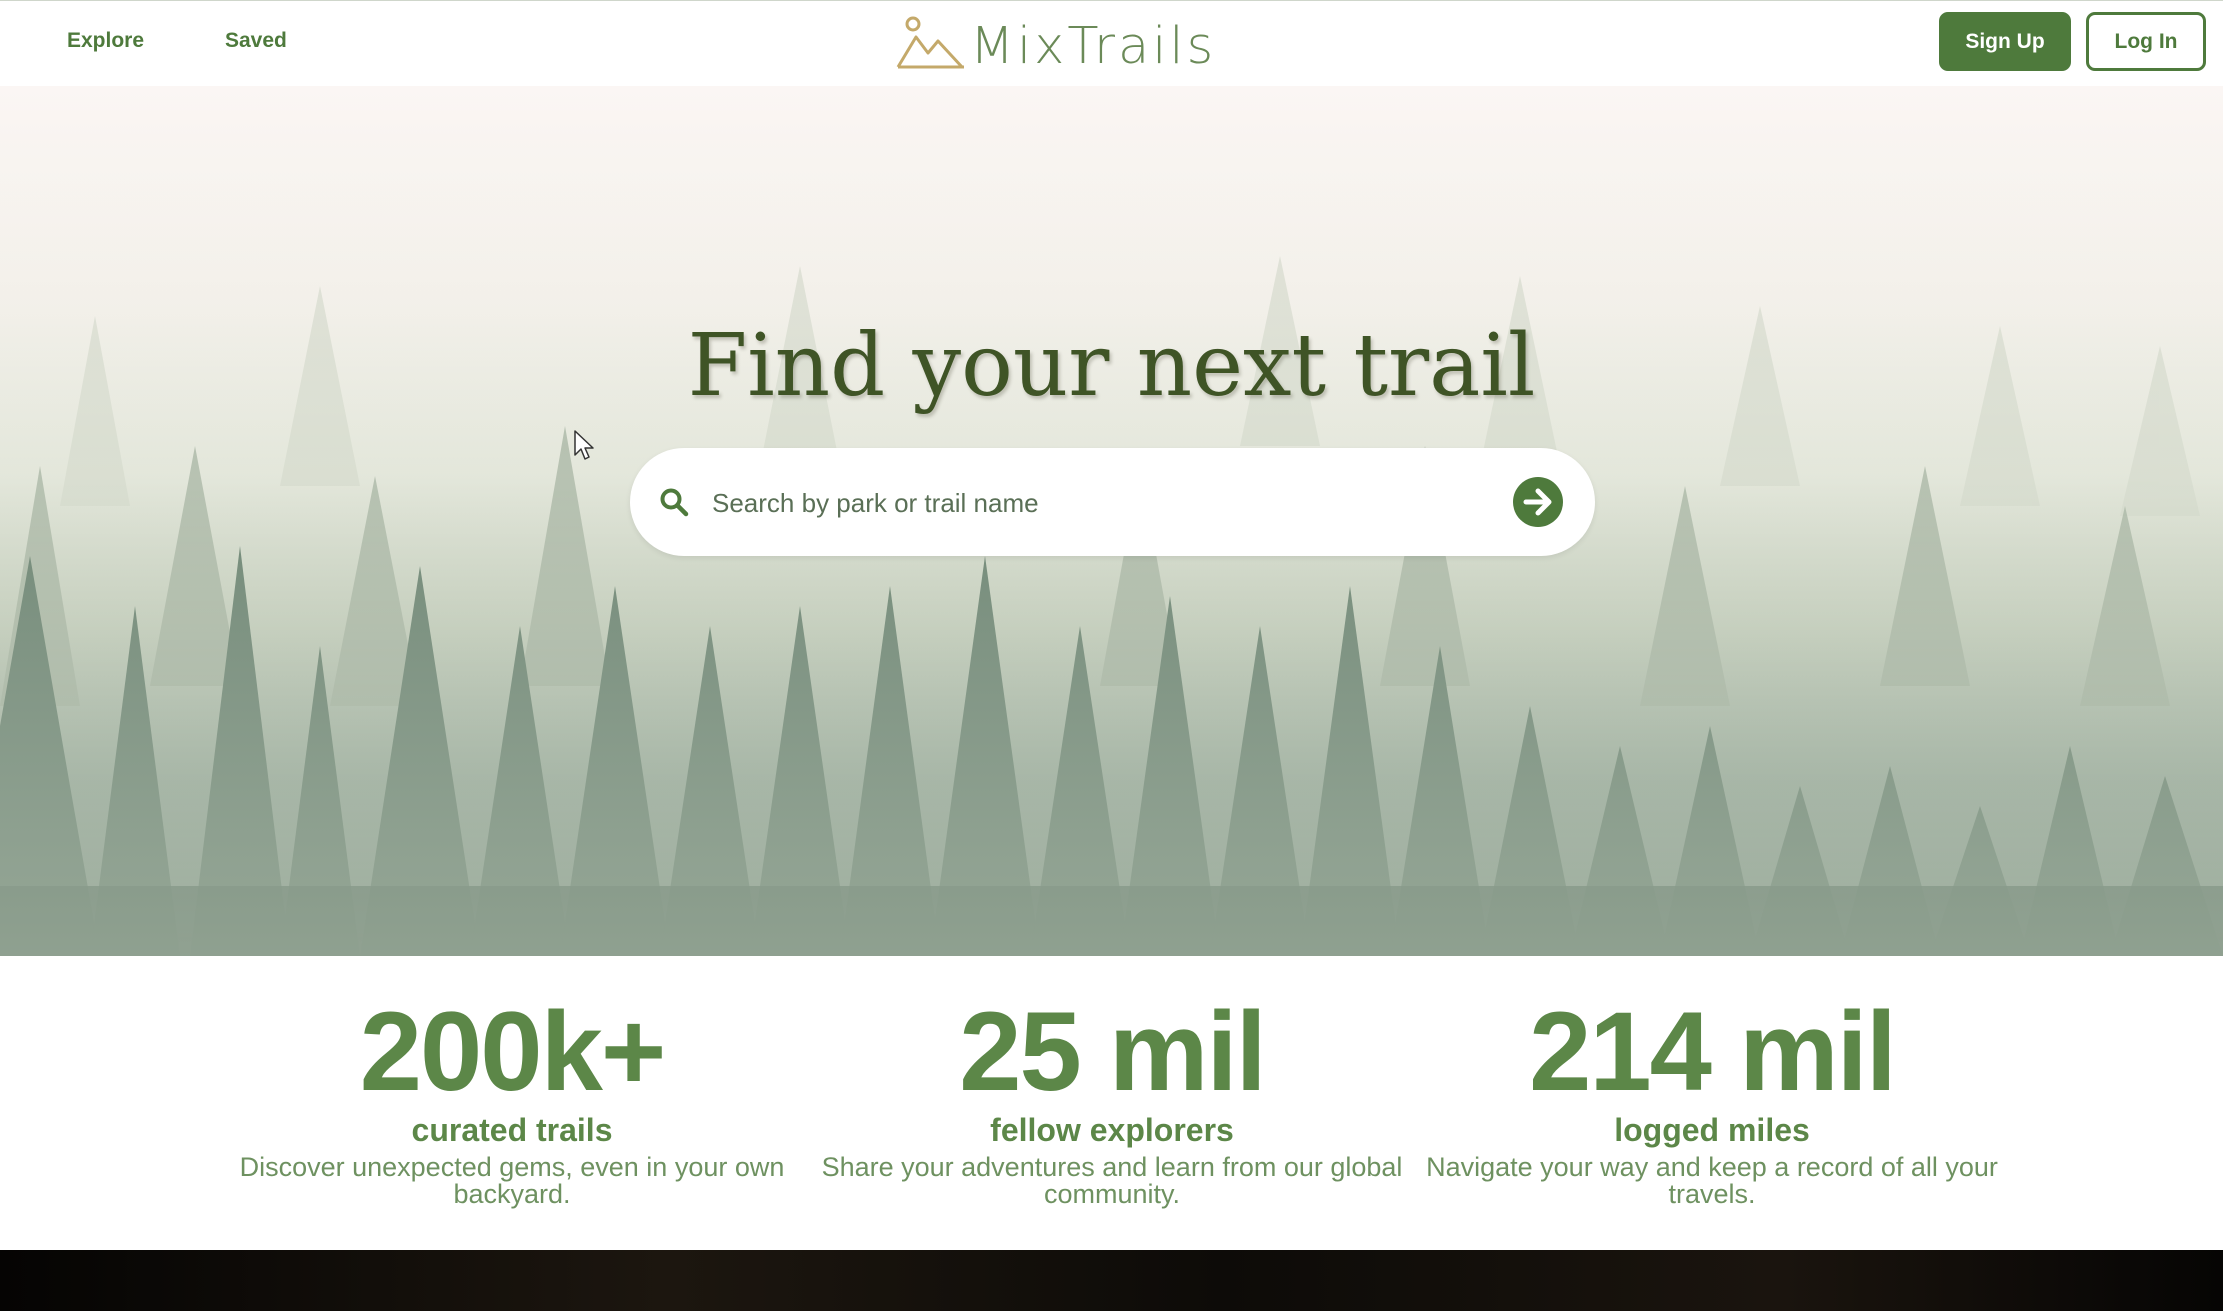  What do you see at coordinates (674, 502) in the screenshot?
I see `search-icon` at bounding box center [674, 502].